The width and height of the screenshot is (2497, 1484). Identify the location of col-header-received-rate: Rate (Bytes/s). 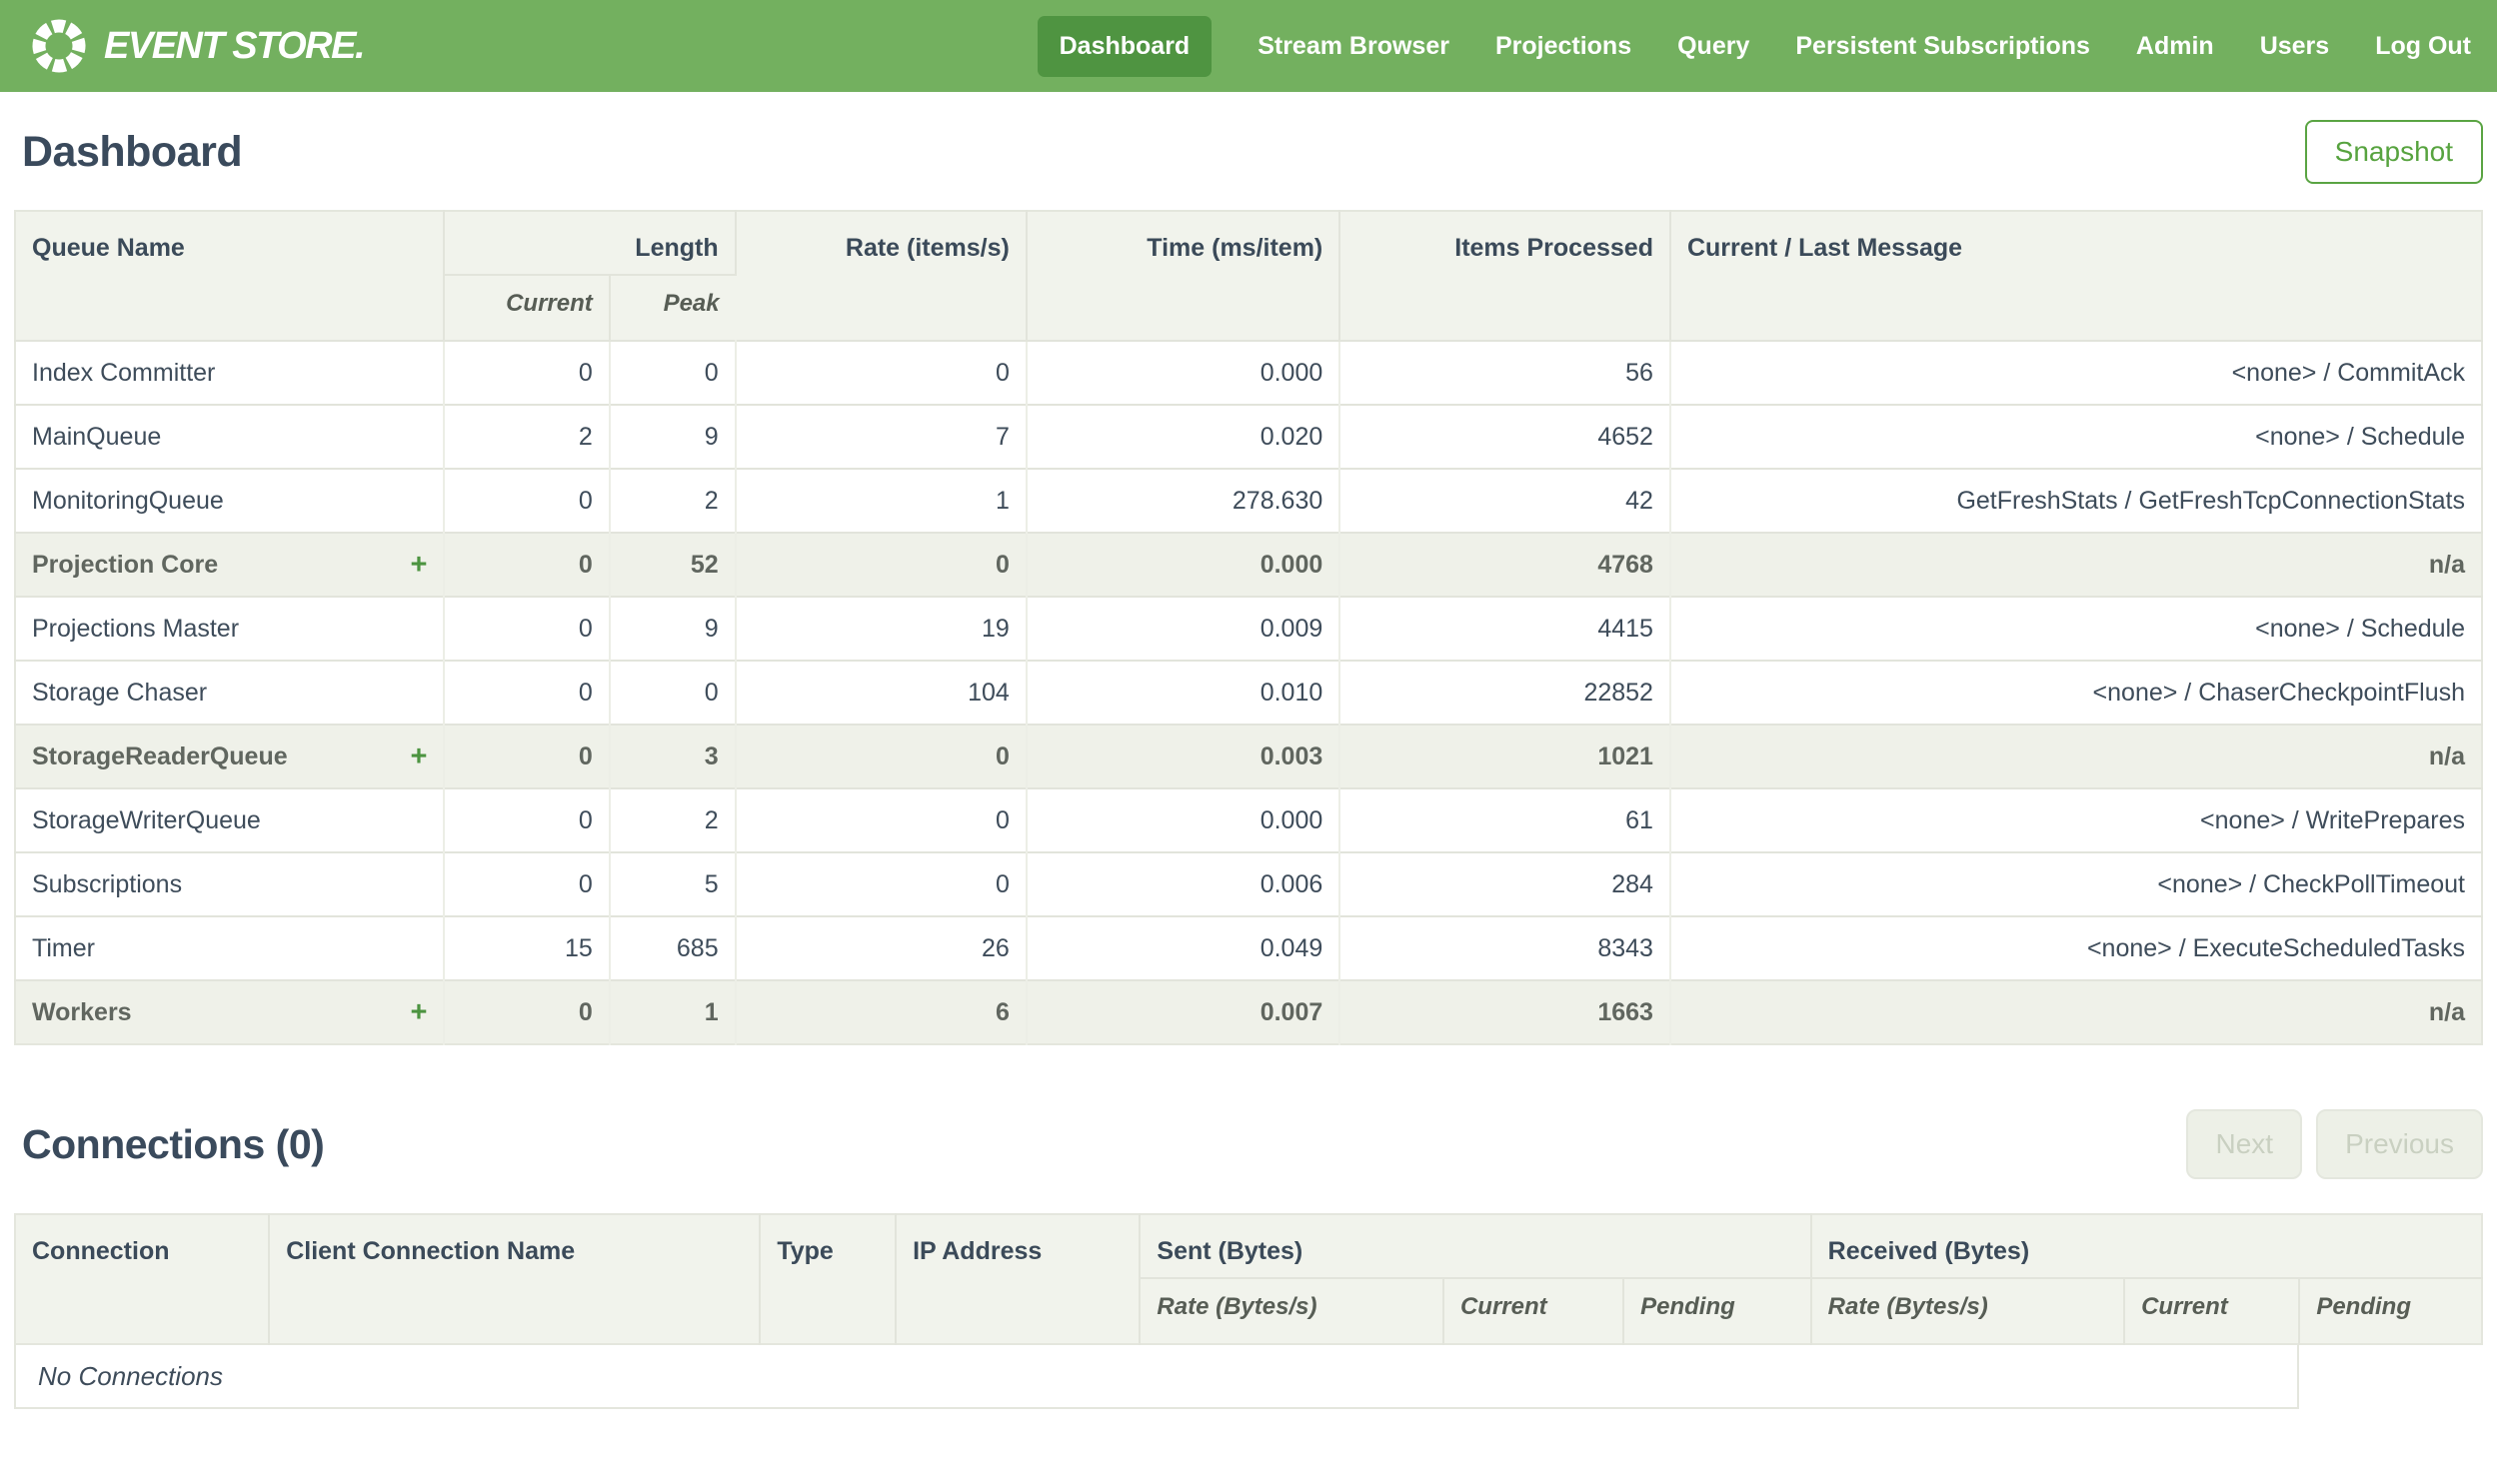
(1968, 1311).